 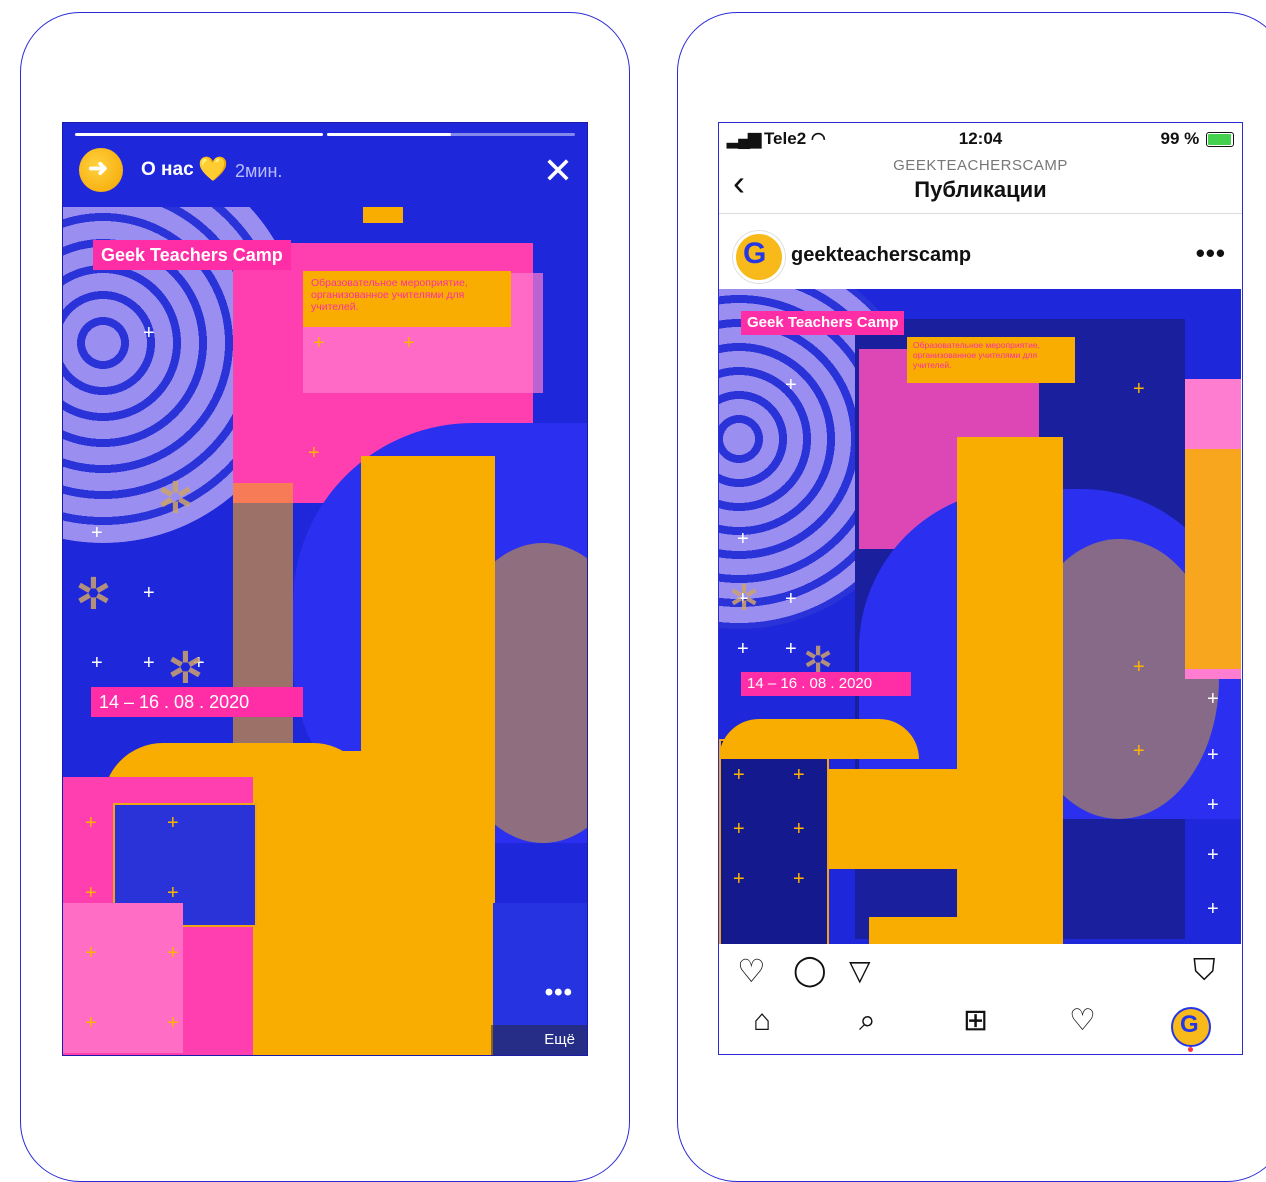 I want to click on like-heart-icon: ♡, so click(x=751, y=971).